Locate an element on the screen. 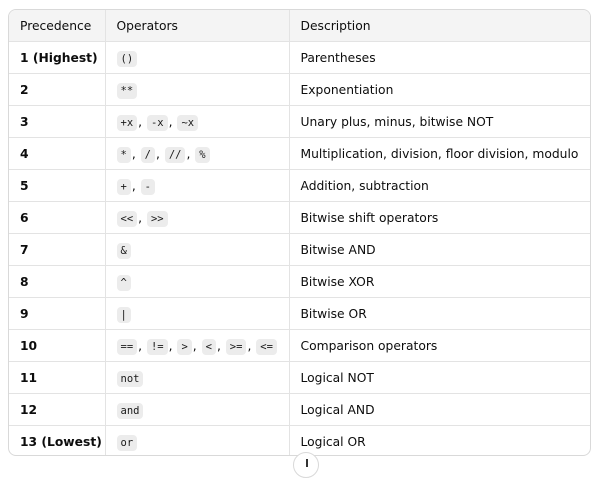 Image resolution: width=603 pixels, height=478 pixels. operator-code: ~x is located at coordinates (188, 122).